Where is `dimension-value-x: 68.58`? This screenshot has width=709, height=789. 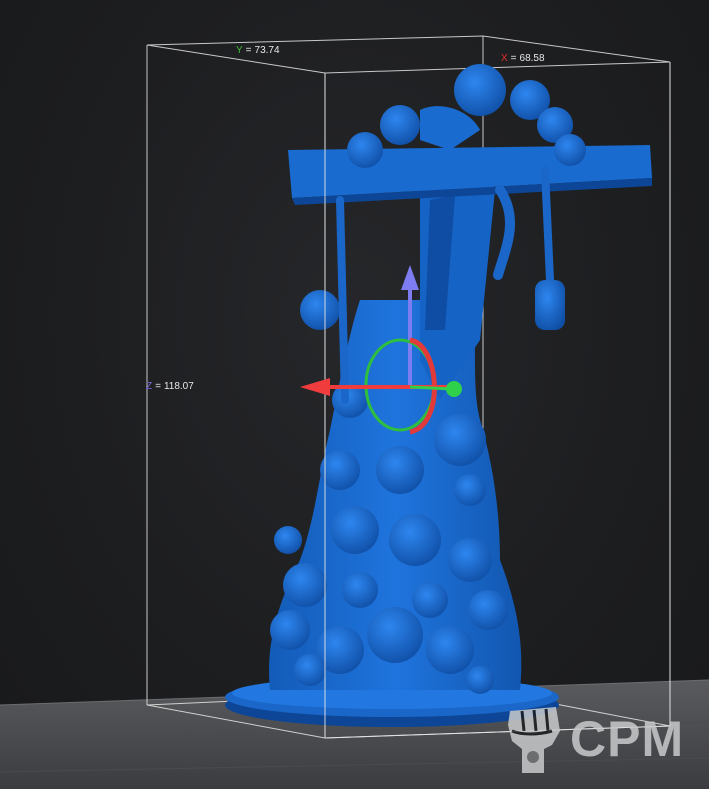
dimension-value-x: 68.58 is located at coordinates (532, 58).